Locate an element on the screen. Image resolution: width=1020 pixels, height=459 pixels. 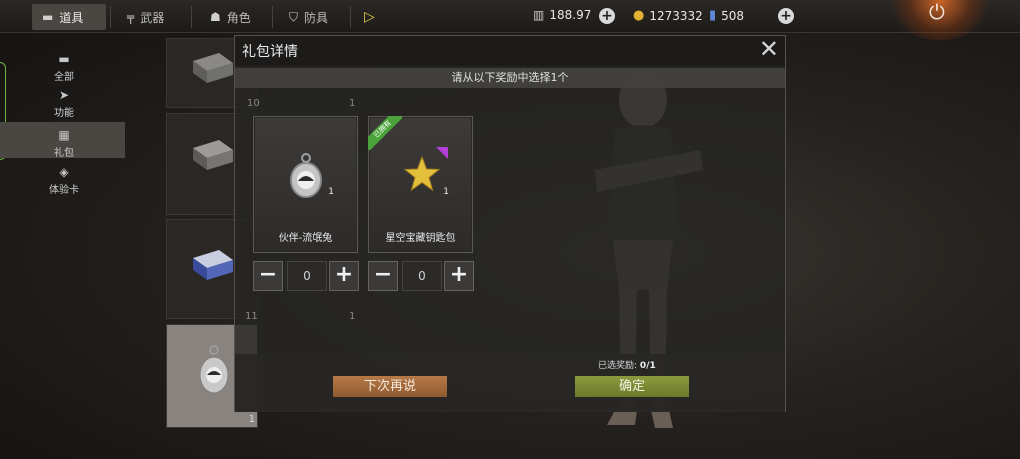
shield-icon: ⛉ is located at coordinates (294, 16).